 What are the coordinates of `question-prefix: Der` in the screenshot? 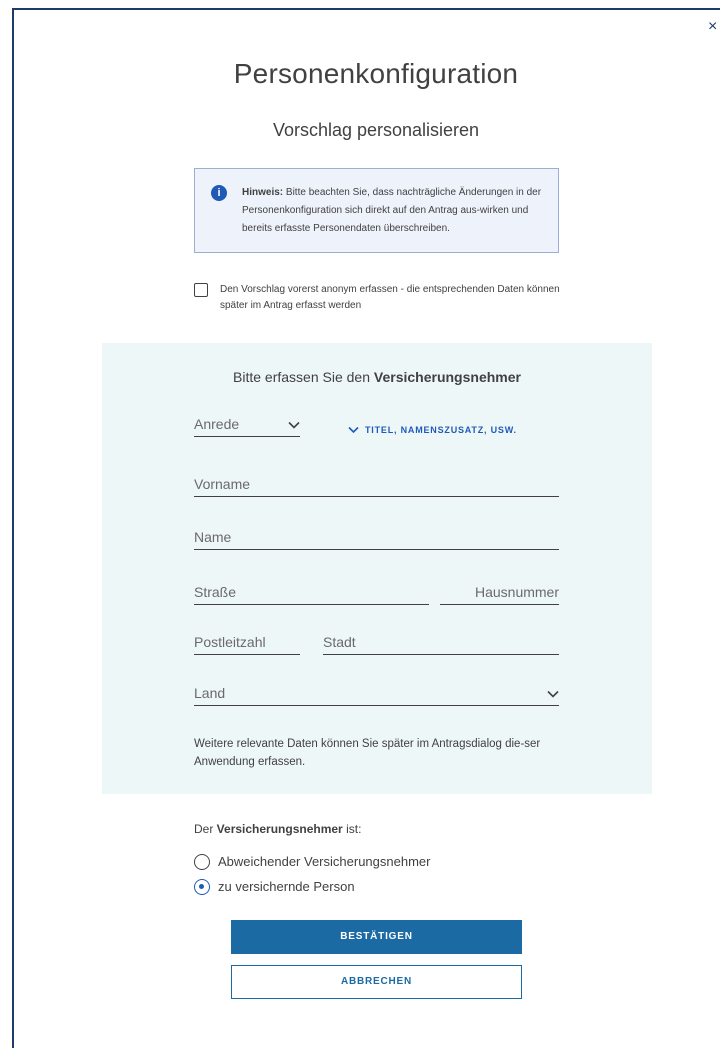 It's located at (205, 829).